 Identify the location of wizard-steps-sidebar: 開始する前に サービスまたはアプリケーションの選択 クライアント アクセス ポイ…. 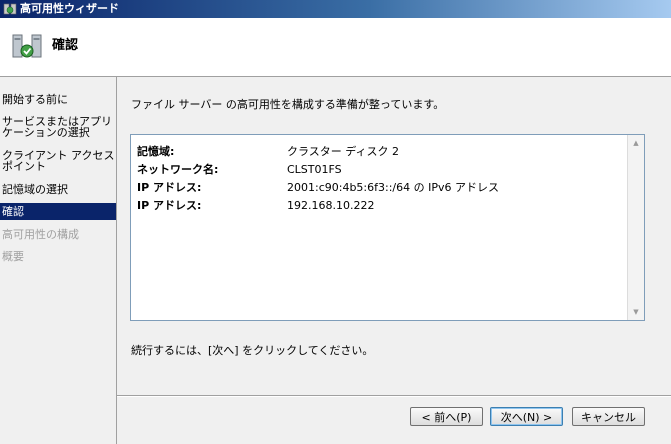
(58, 260).